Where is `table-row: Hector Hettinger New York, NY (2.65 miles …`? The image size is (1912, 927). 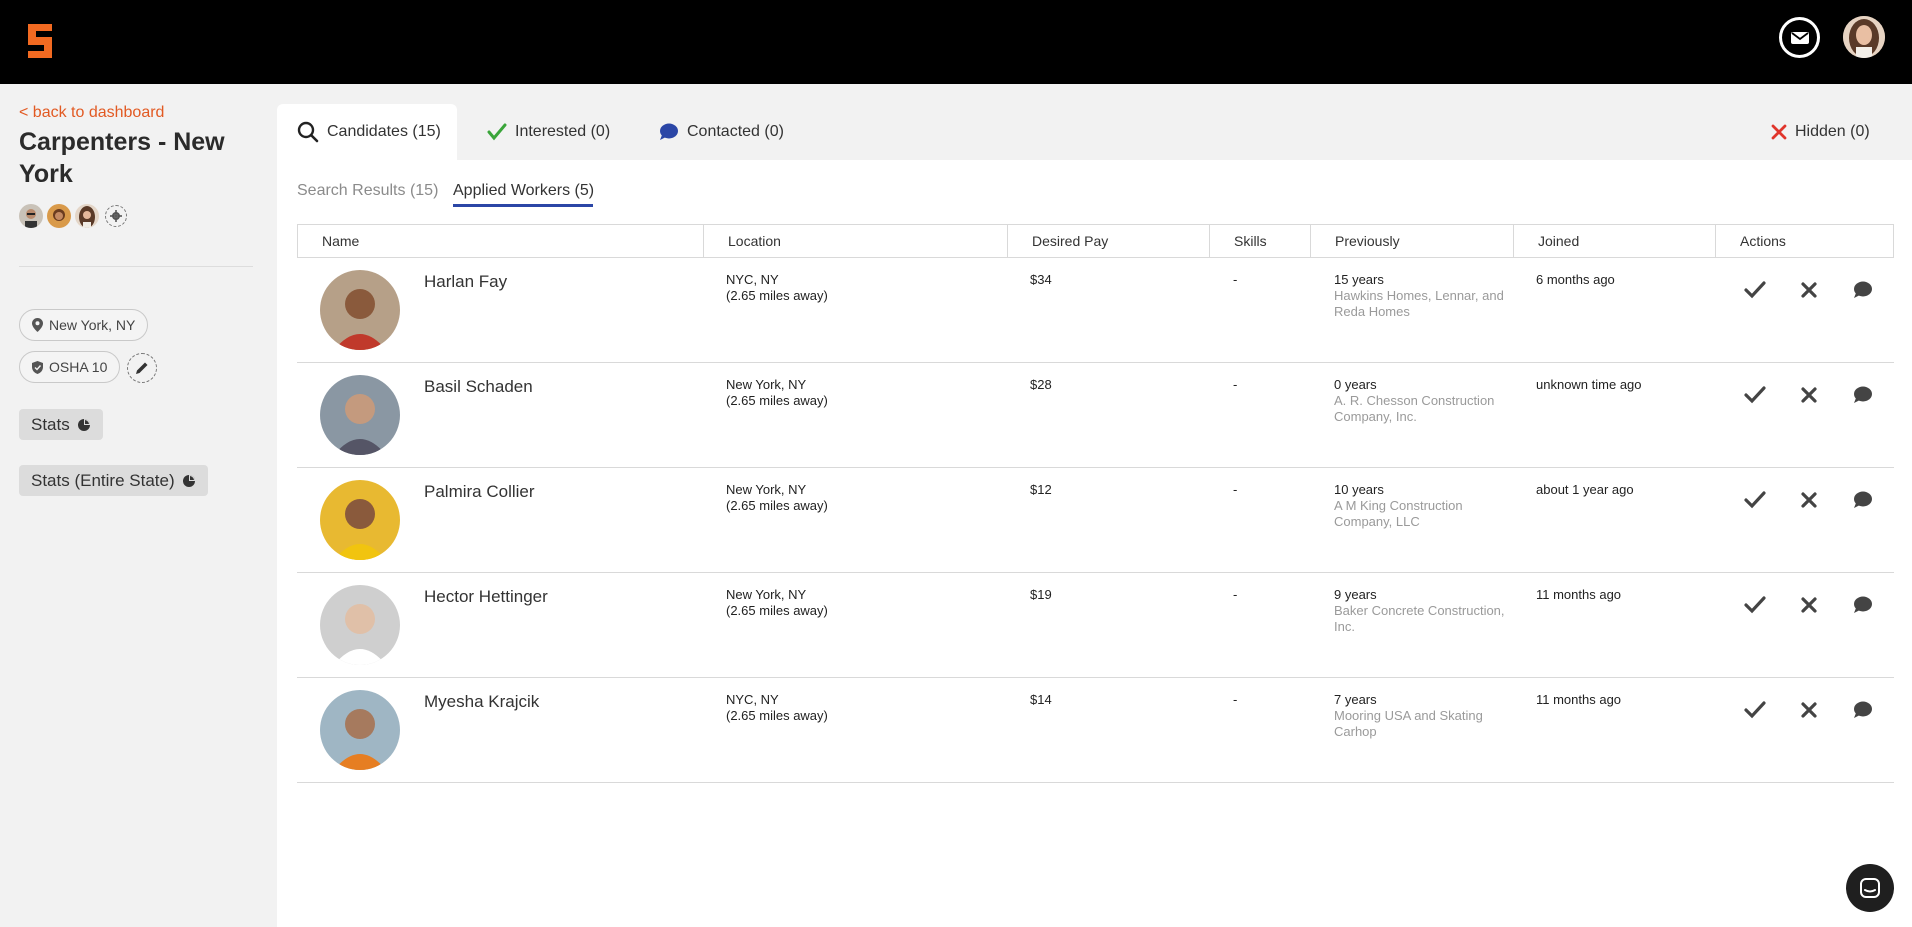
table-row: Hector Hettinger New York, NY (2.65 miles … is located at coordinates (1095, 625).